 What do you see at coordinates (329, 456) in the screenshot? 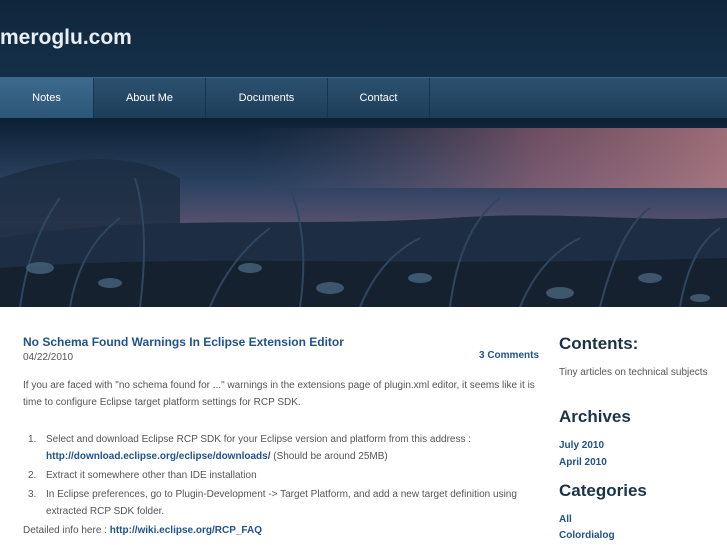
I see `step-note: (Should be around 25MB)` at bounding box center [329, 456].